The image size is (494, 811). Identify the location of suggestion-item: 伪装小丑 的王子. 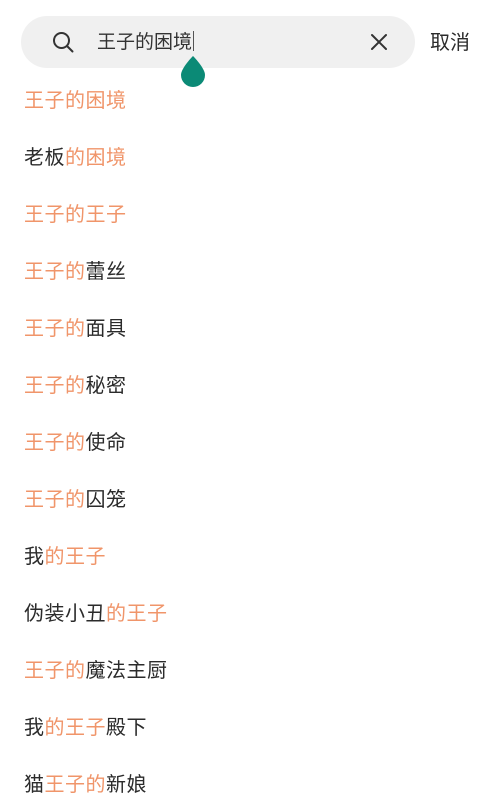
(247, 611).